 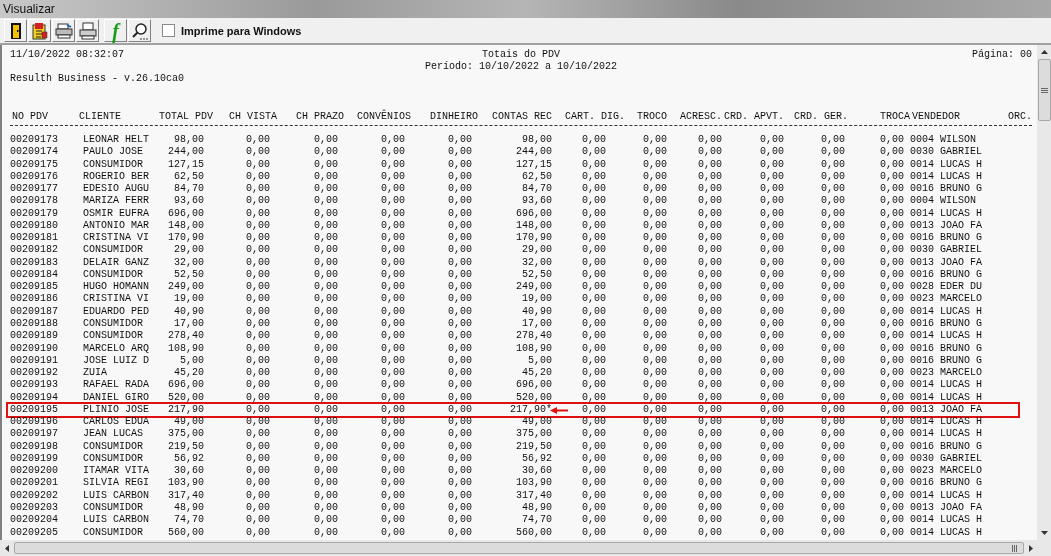 What do you see at coordinates (1031, 548) in the screenshot?
I see `scroll-right-icon` at bounding box center [1031, 548].